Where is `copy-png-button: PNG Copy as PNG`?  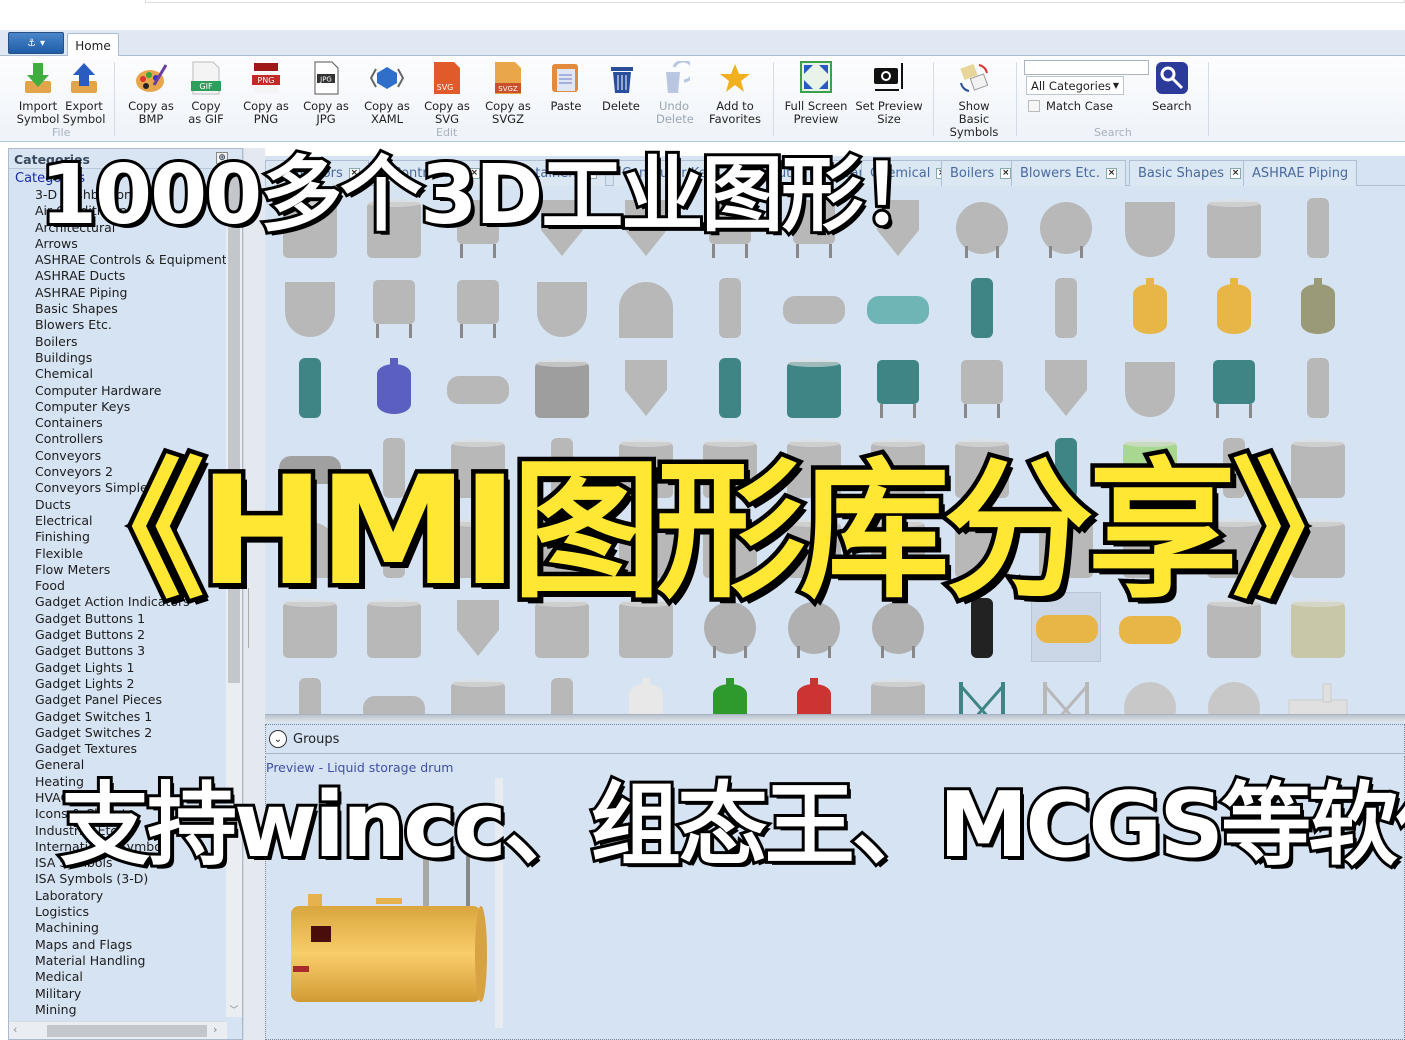 copy-png-button: PNG Copy as PNG is located at coordinates (266, 93).